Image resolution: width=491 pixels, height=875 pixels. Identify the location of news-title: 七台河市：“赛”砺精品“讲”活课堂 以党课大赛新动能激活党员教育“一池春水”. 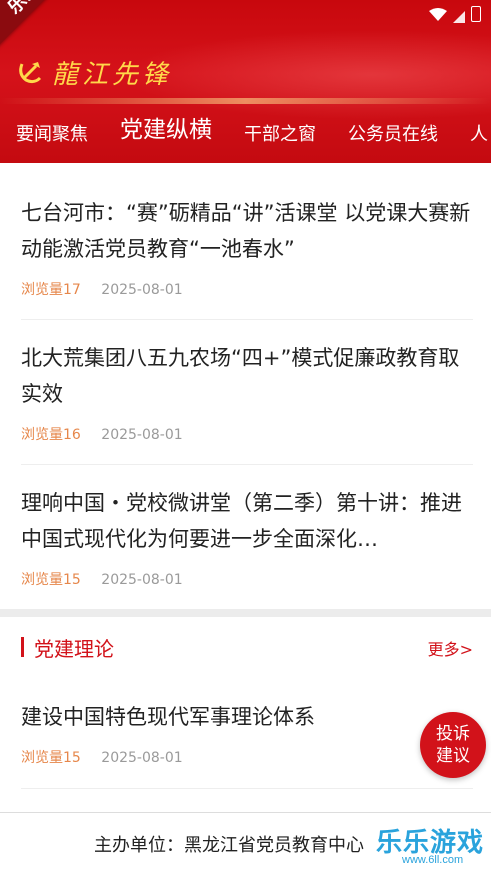
(246, 231).